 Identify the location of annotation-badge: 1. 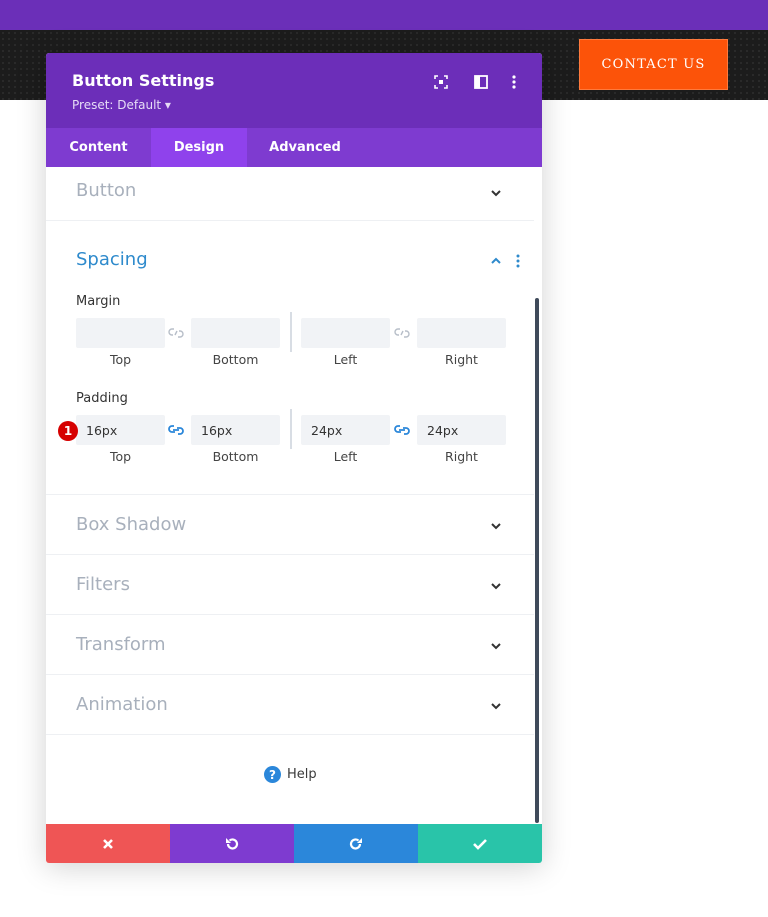
(68, 431).